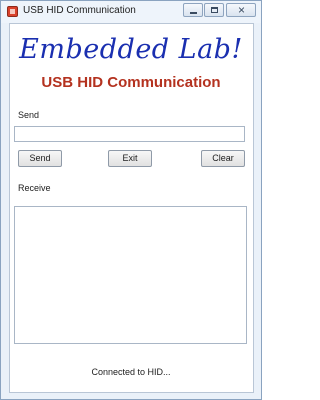 This screenshot has width=320, height=400. I want to click on close-button: ×, so click(241, 10).